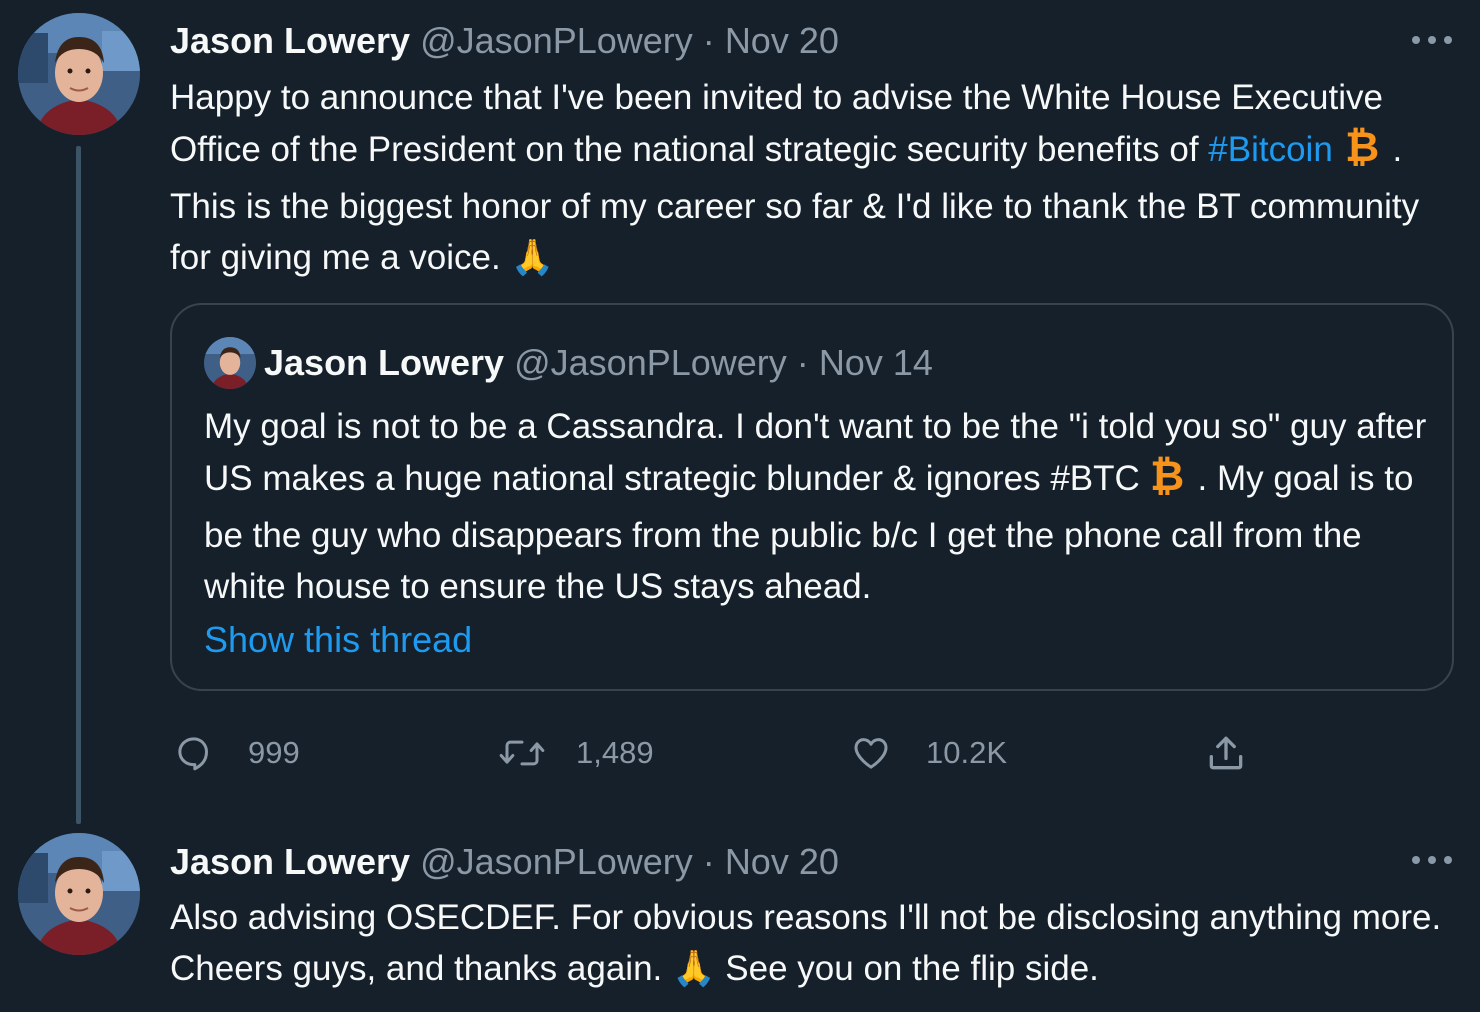  I want to click on show-thread-link: Show this thread, so click(338, 640).